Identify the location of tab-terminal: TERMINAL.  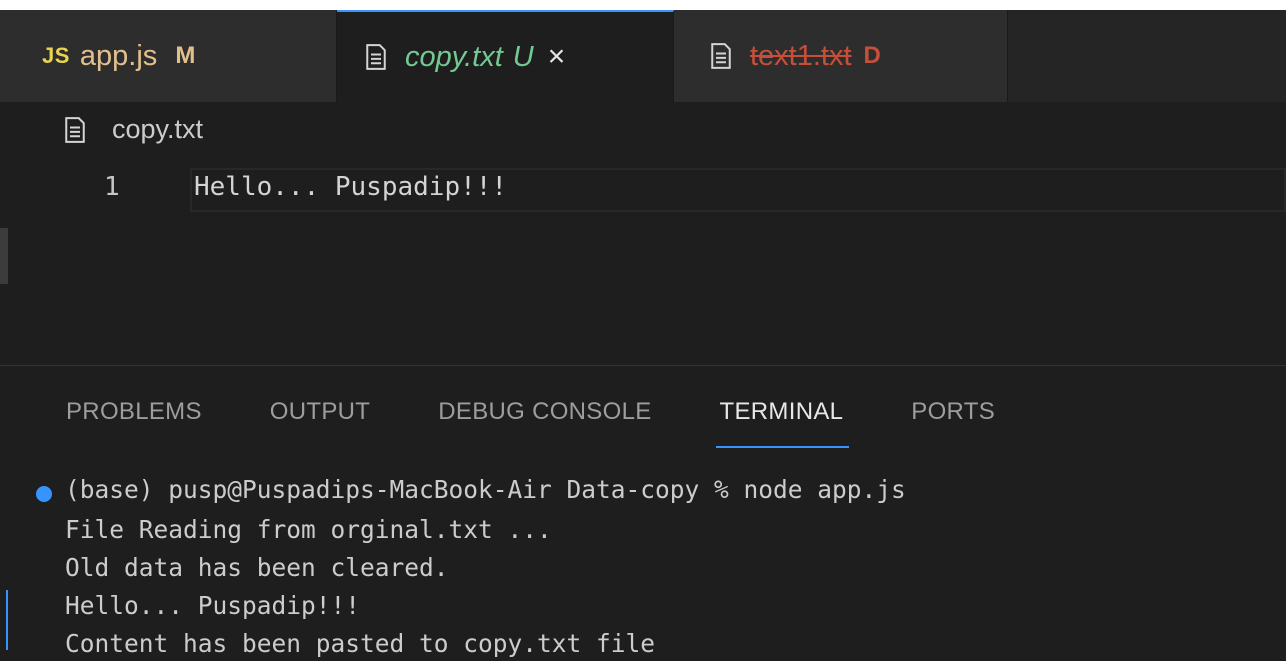
(782, 423).